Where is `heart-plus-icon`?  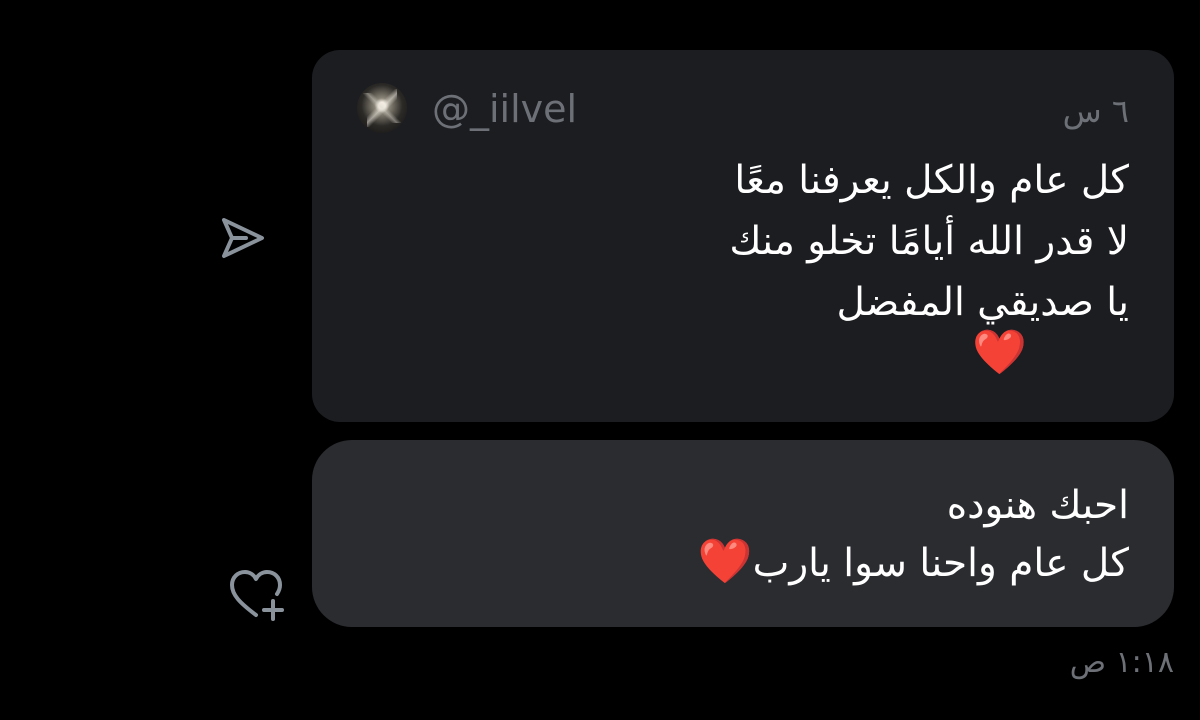 heart-plus-icon is located at coordinates (257, 595).